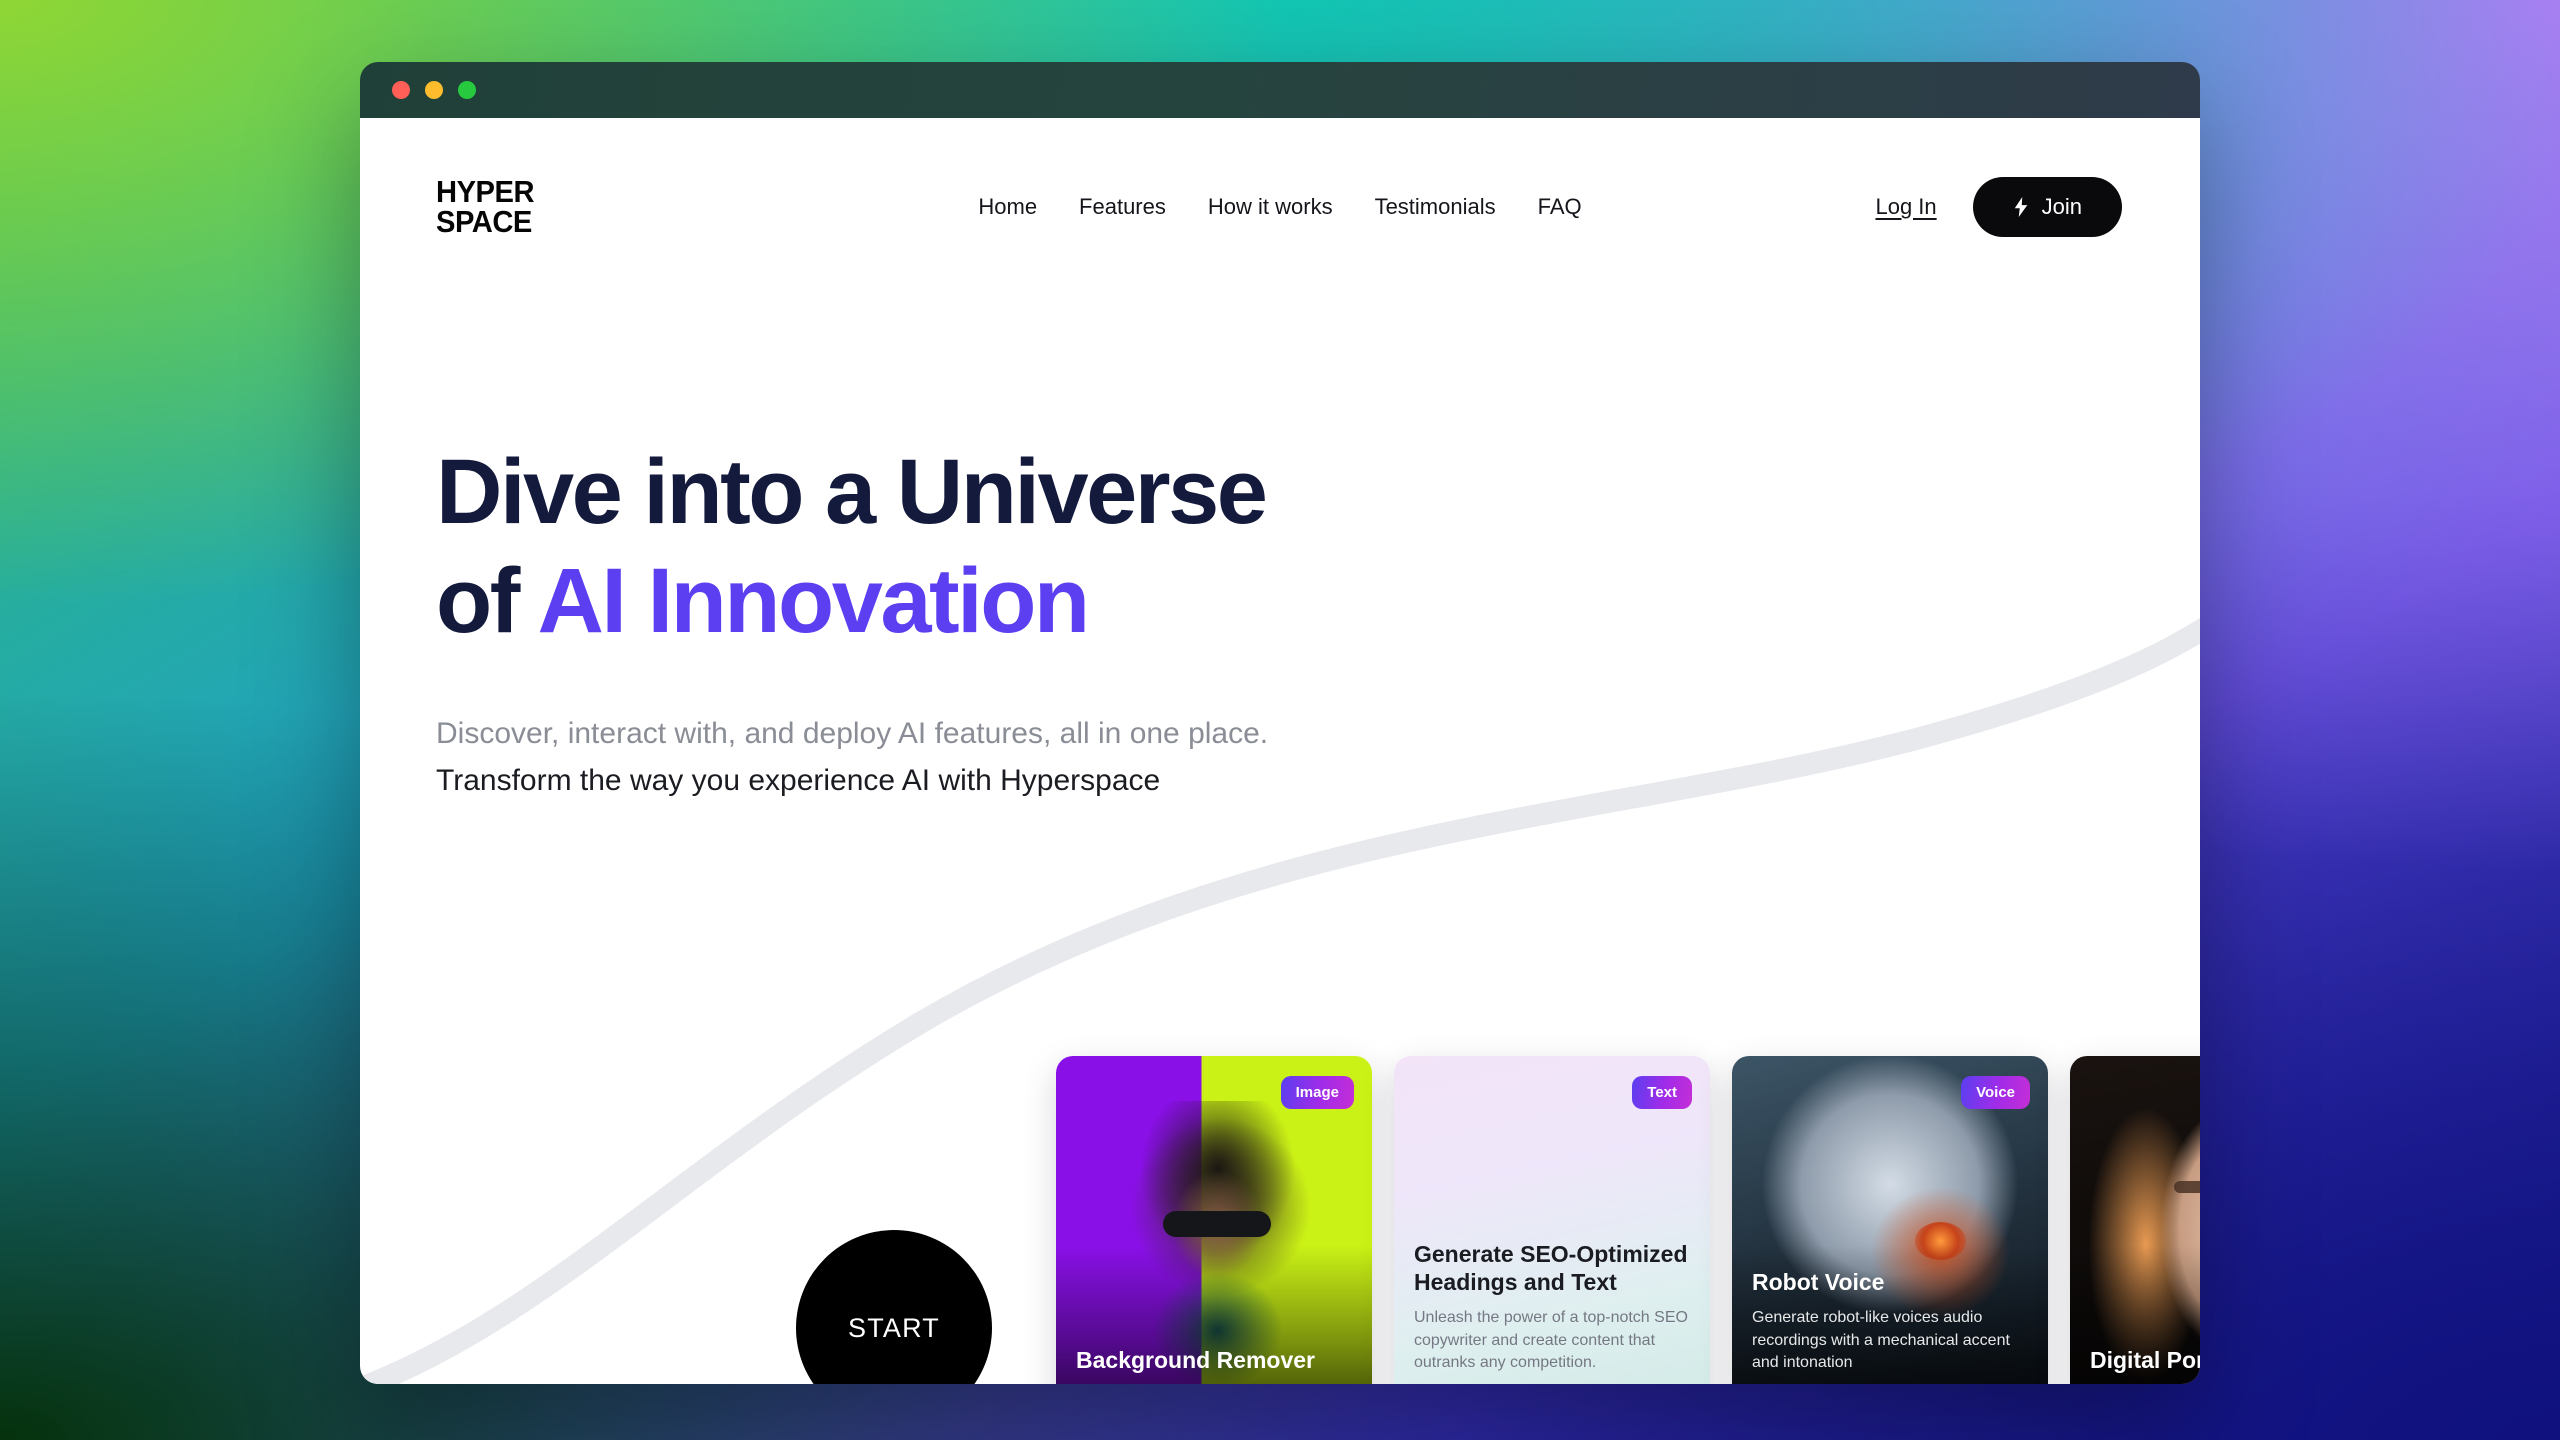  Describe the element at coordinates (467, 90) in the screenshot. I see `maximize-icon` at that location.